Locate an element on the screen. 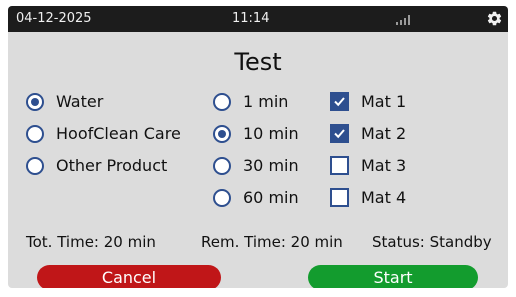 The image size is (516, 297). mat-checkbox-3: Mat 3 is located at coordinates (368, 165).